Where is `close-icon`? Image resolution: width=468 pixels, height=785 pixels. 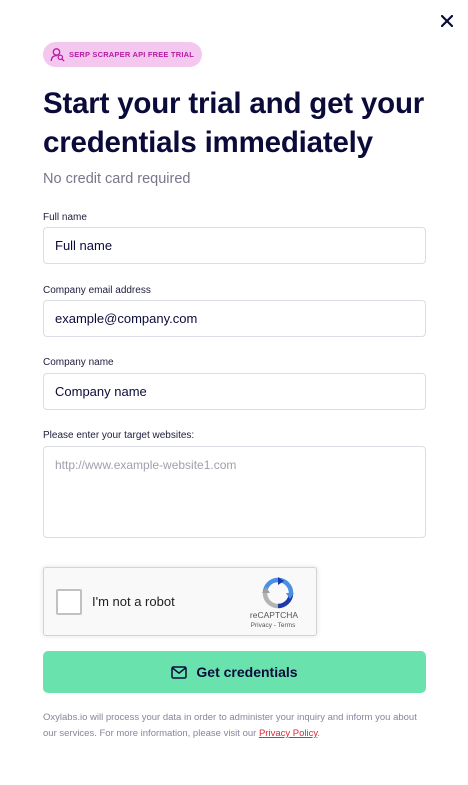 close-icon is located at coordinates (447, 21).